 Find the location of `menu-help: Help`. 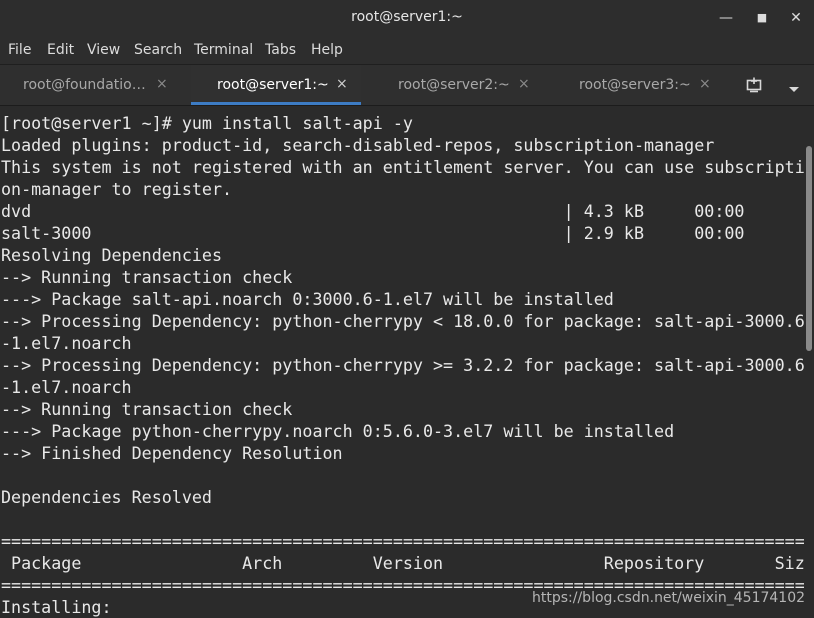

menu-help: Help is located at coordinates (327, 50).